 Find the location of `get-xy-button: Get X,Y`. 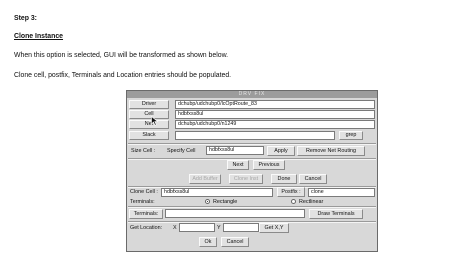

get-xy-button: Get X,Y is located at coordinates (274, 228).